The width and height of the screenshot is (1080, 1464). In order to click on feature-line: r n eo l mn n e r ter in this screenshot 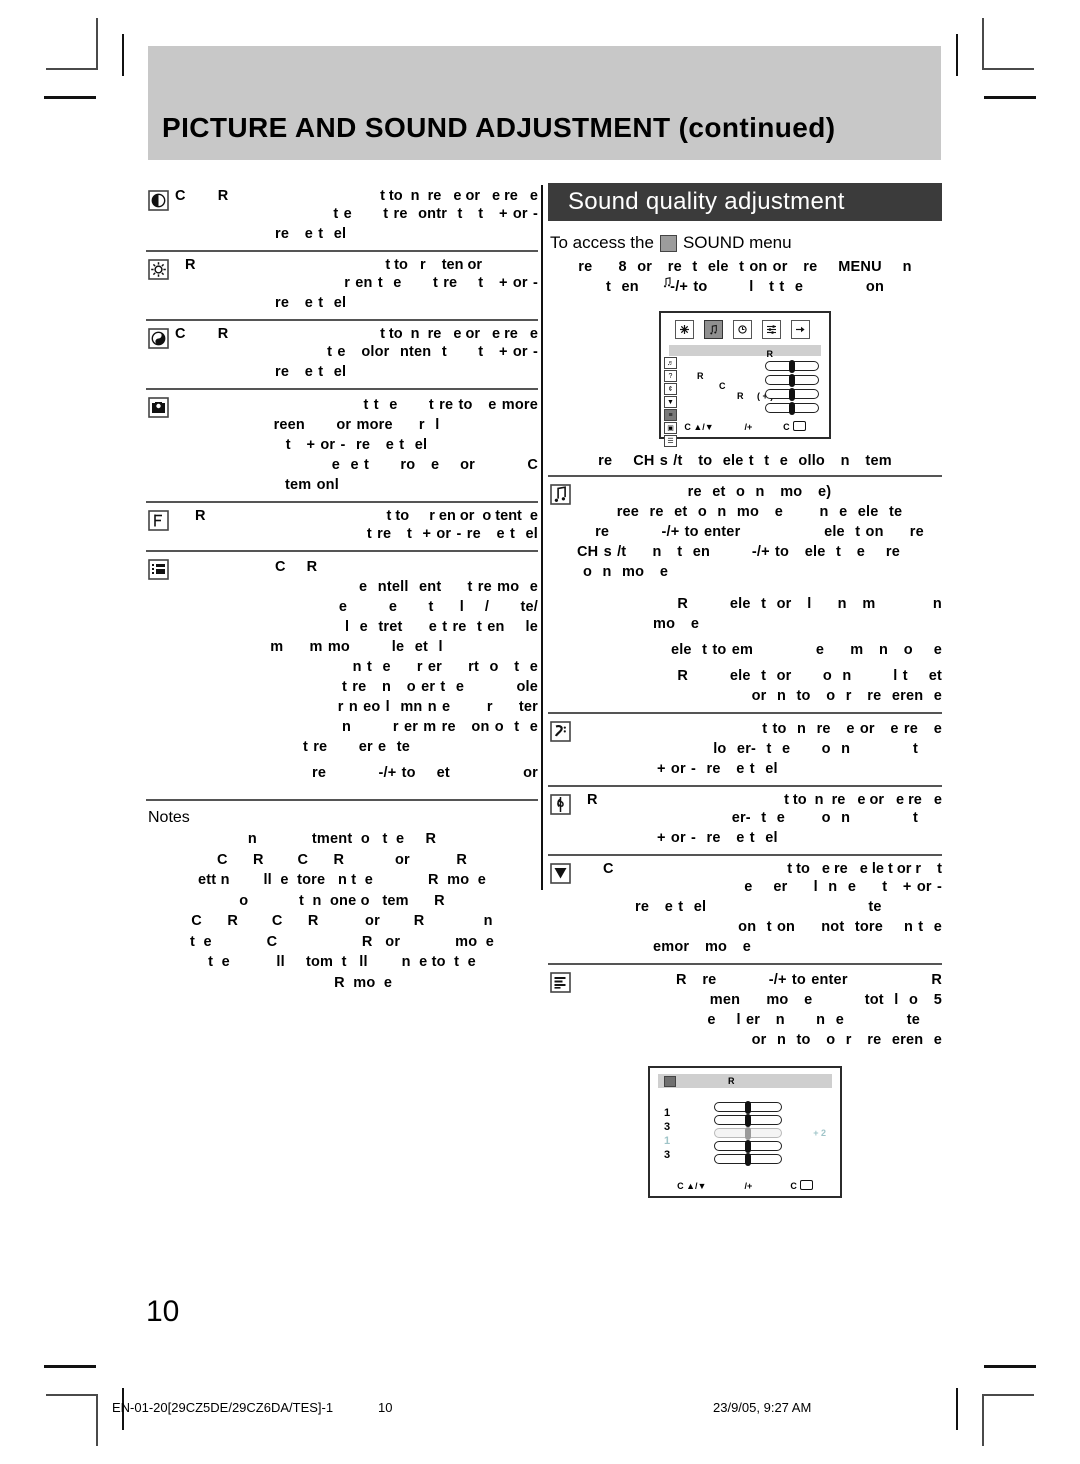, I will do `click(437, 707)`.